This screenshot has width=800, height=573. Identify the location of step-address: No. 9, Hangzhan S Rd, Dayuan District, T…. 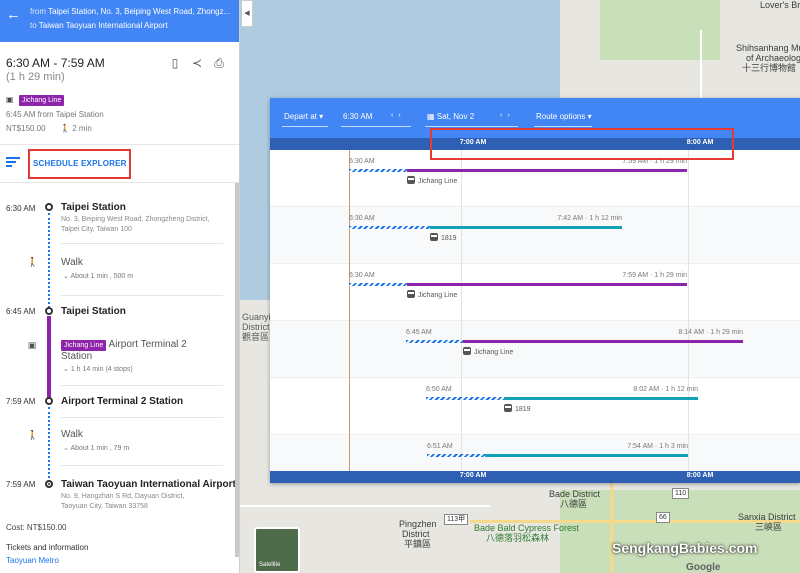
(123, 501).